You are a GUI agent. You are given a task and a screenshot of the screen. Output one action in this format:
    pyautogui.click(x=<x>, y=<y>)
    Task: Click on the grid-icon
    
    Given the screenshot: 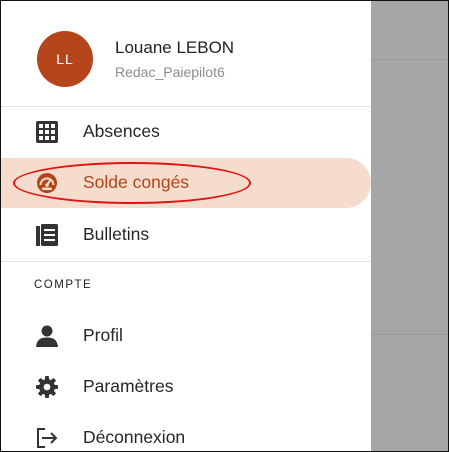 What is the action you would take?
    pyautogui.click(x=47, y=132)
    